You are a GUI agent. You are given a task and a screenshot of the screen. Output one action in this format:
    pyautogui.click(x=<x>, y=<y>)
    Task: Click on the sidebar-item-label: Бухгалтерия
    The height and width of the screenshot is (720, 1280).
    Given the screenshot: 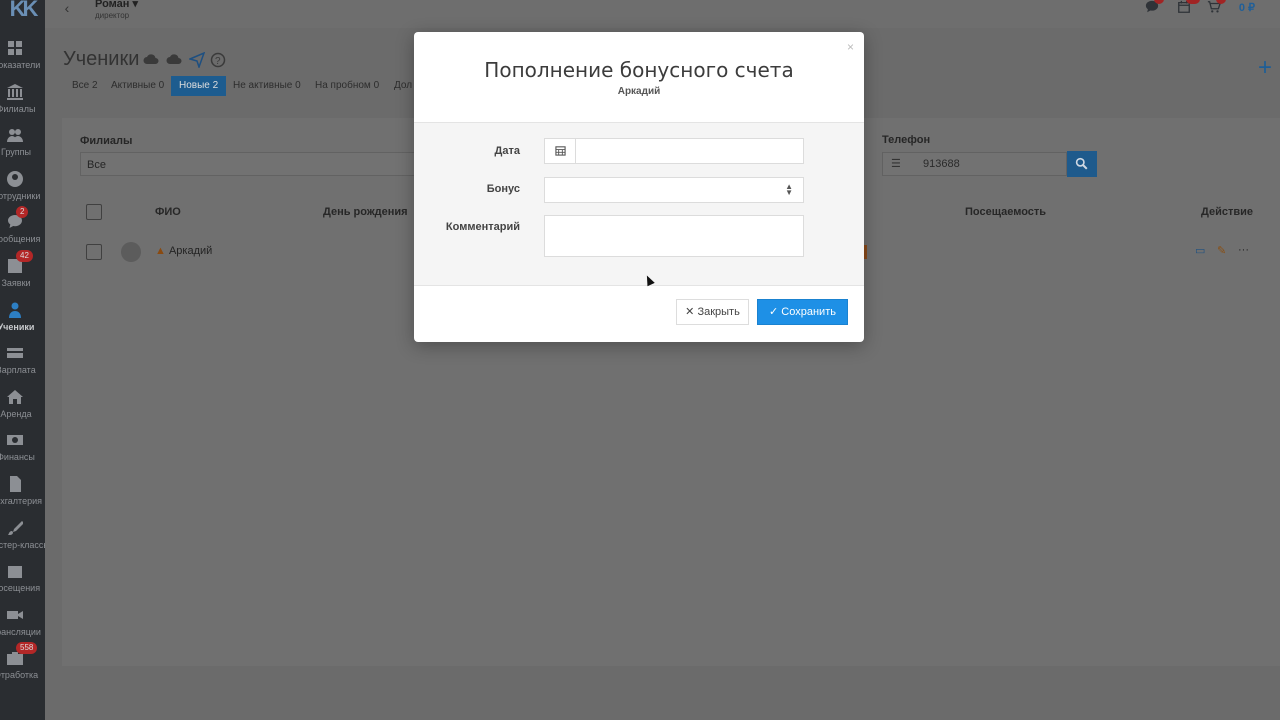 What is the action you would take?
    pyautogui.click(x=21, y=501)
    